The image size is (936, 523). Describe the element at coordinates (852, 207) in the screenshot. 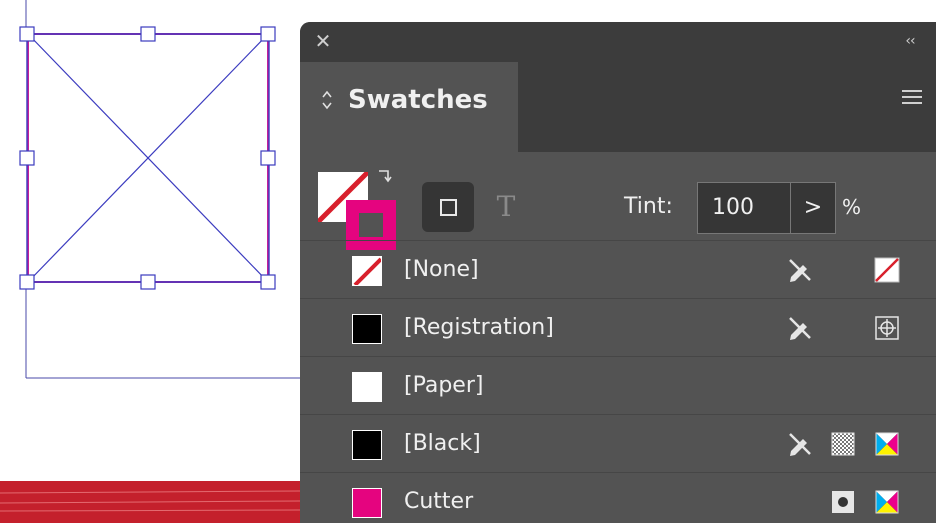

I see `tint-unit: %` at that location.